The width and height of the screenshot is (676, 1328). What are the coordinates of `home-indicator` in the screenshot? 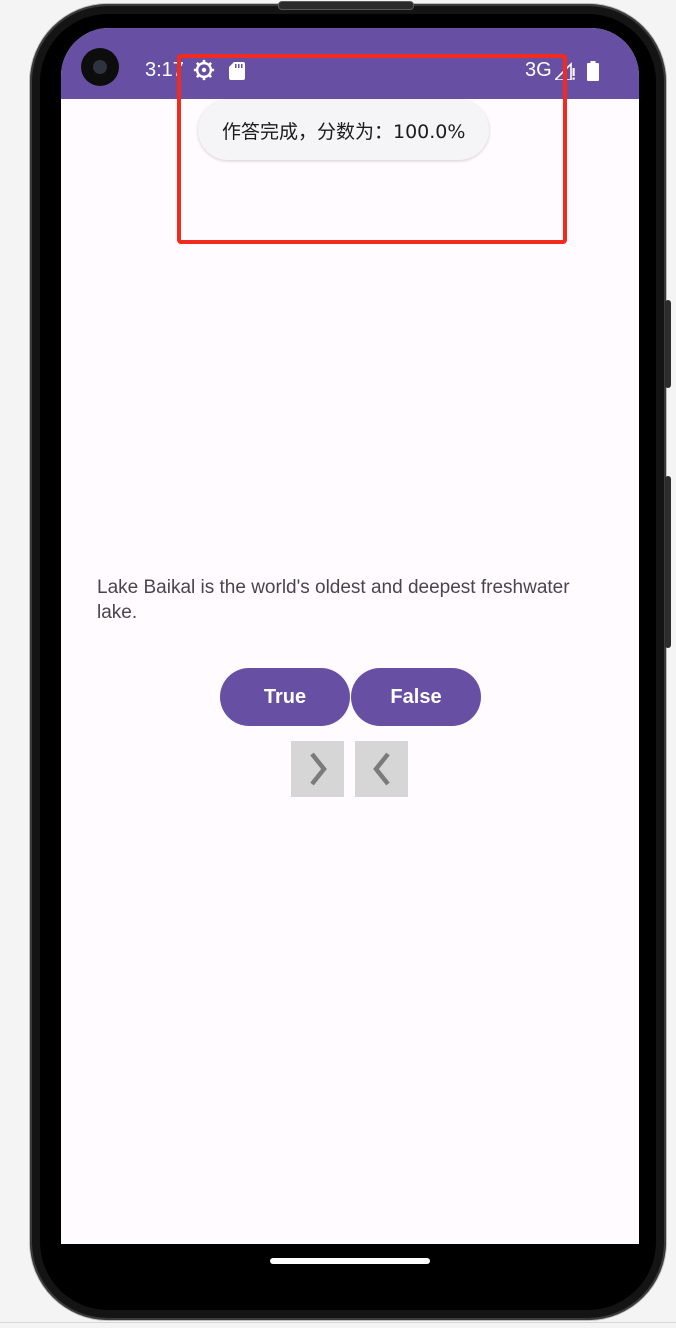 It's located at (350, 1261).